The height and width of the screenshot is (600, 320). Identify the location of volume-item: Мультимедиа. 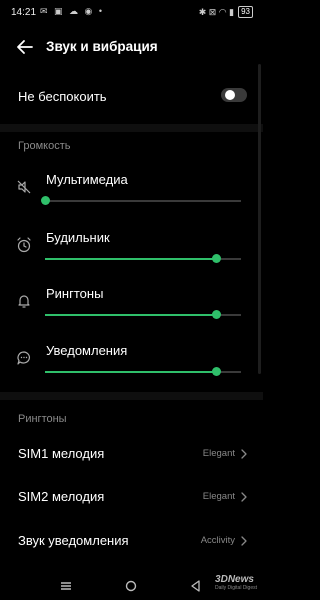
(131, 192).